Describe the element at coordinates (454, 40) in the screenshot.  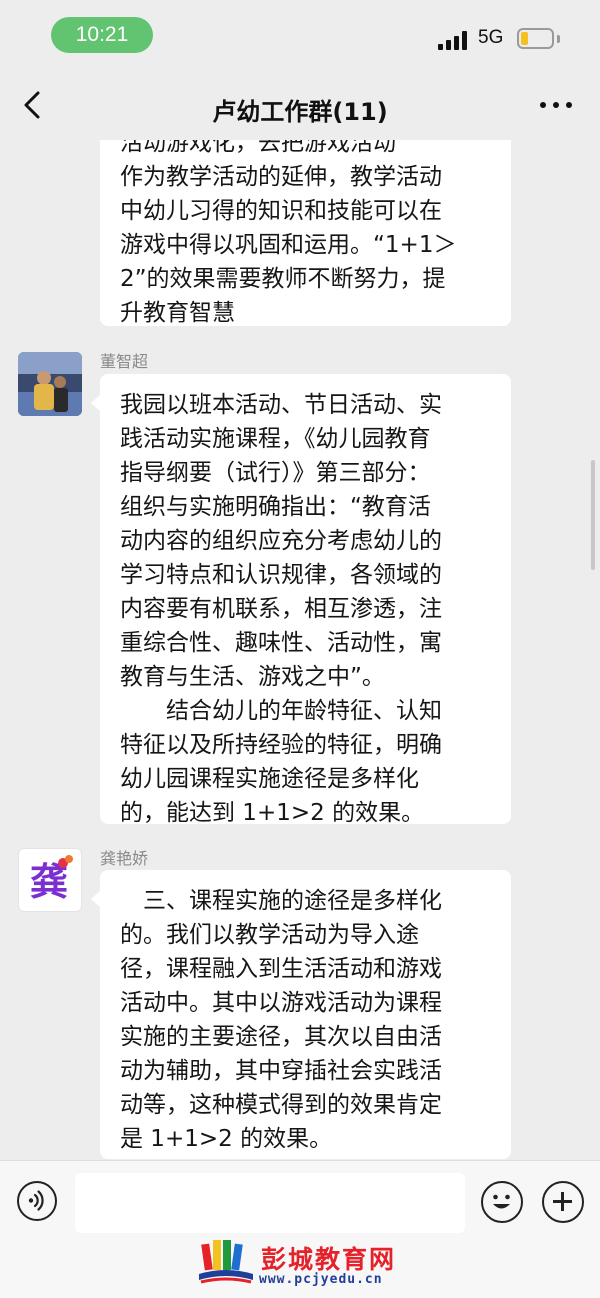
I see `cellular-signal-icon` at that location.